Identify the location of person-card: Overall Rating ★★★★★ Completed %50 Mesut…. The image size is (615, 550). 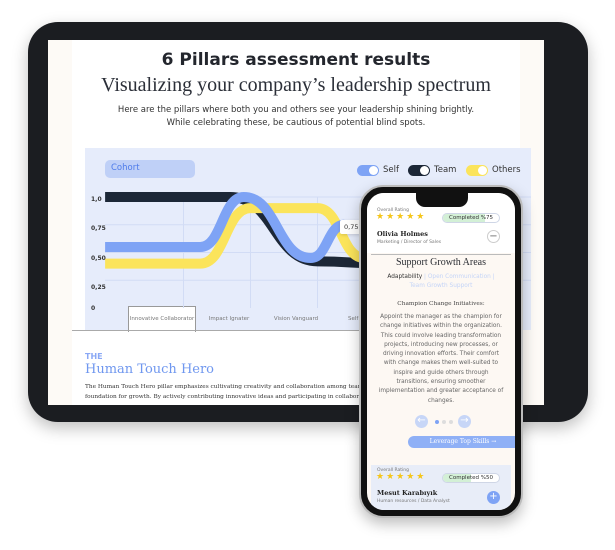
(441, 487).